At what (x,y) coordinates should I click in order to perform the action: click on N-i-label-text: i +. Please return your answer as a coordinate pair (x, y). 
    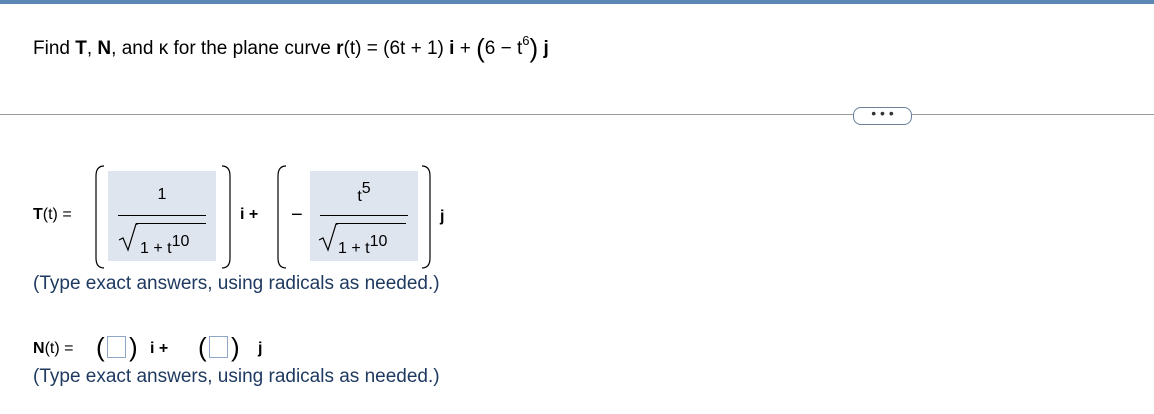
    Looking at the image, I should click on (159, 348).